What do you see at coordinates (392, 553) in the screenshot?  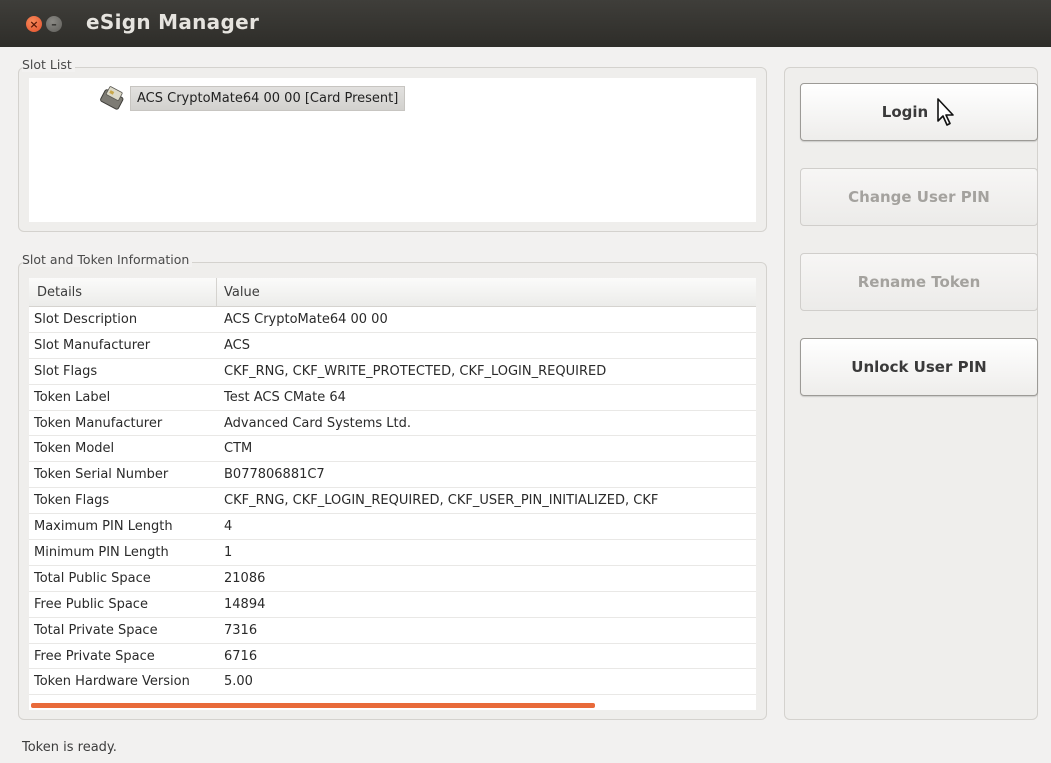 I see `table-row: Minimum PIN Length 1` at bounding box center [392, 553].